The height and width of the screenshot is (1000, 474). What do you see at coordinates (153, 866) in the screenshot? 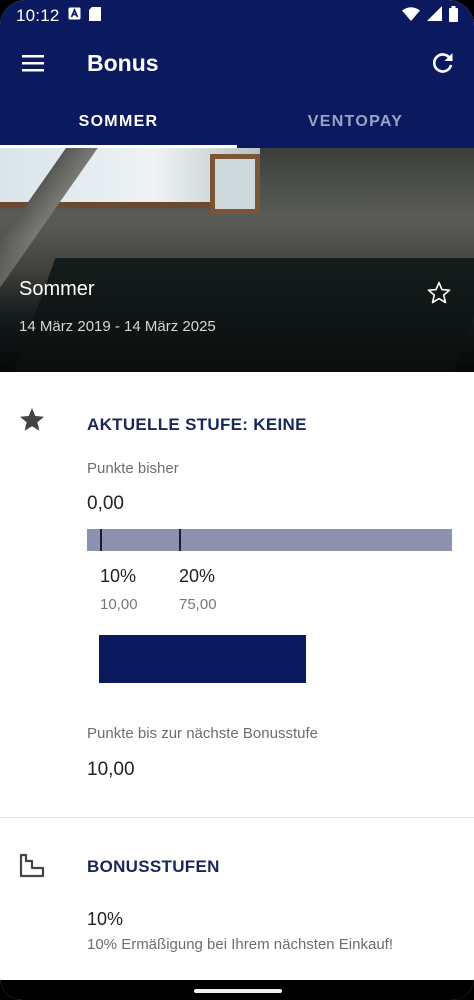
I see `bonus-levels-title: BONUSSTUFEN` at bounding box center [153, 866].